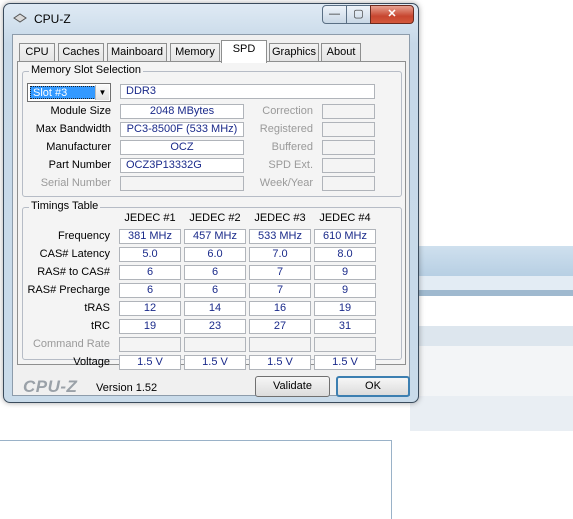  Describe the element at coordinates (150, 254) in the screenshot. I see `timing-cell: 5.0` at that location.